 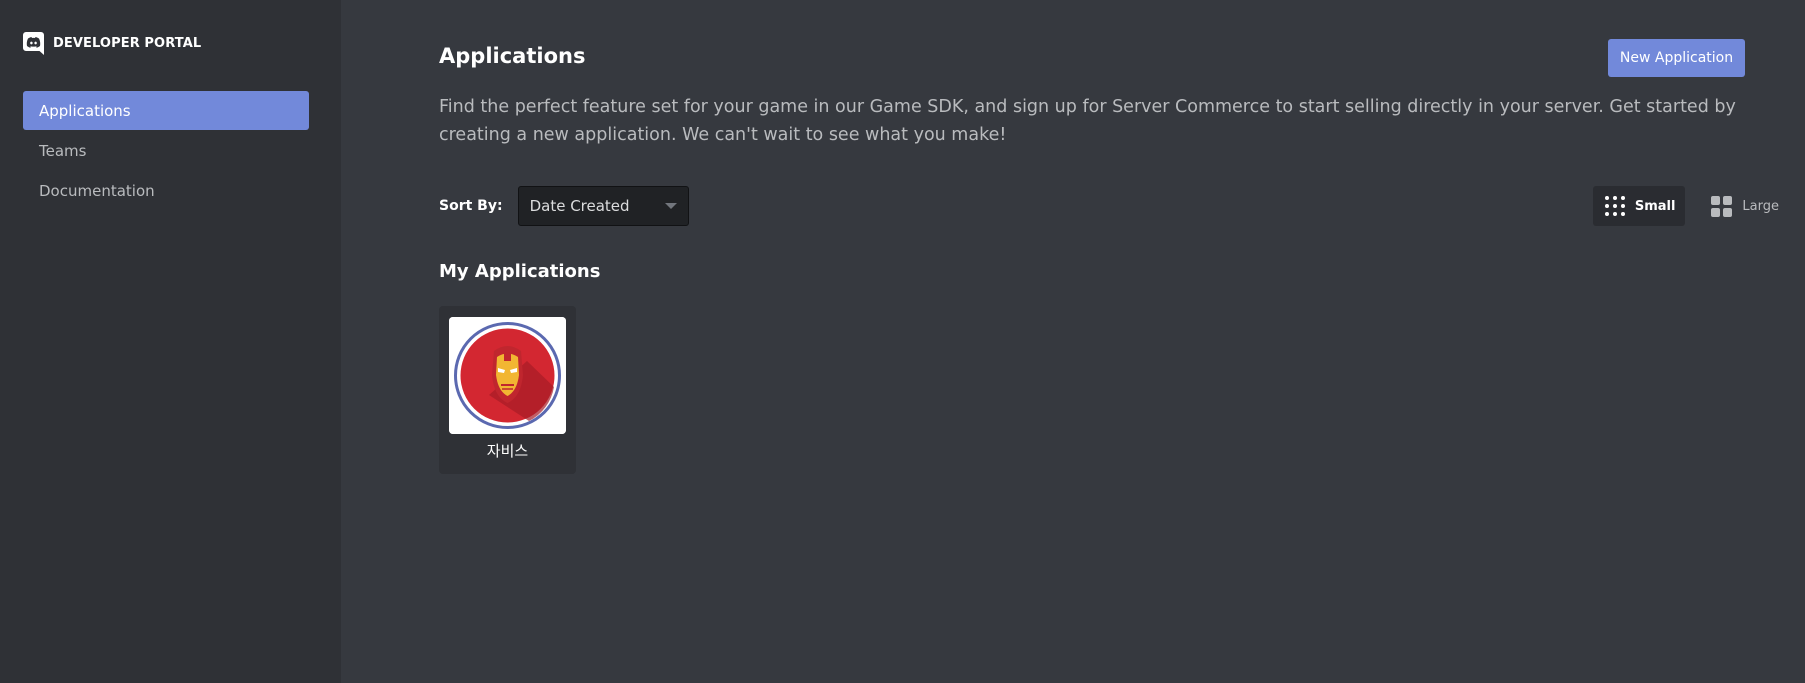 I want to click on sort-row: Sort By: Date Created, so click(x=564, y=206).